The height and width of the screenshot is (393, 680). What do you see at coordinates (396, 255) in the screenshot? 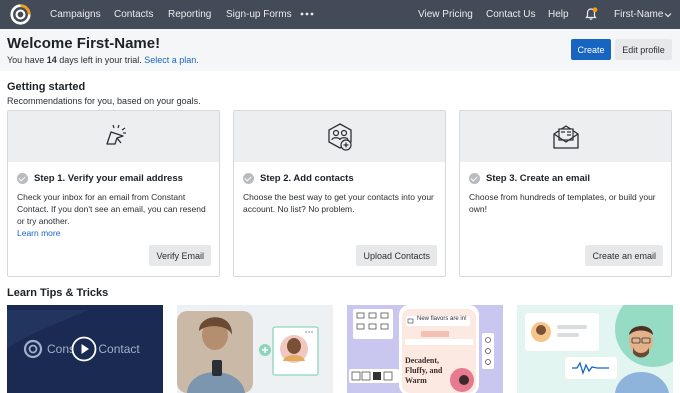
I see `upload-contacts-button: Upload Contacts` at bounding box center [396, 255].